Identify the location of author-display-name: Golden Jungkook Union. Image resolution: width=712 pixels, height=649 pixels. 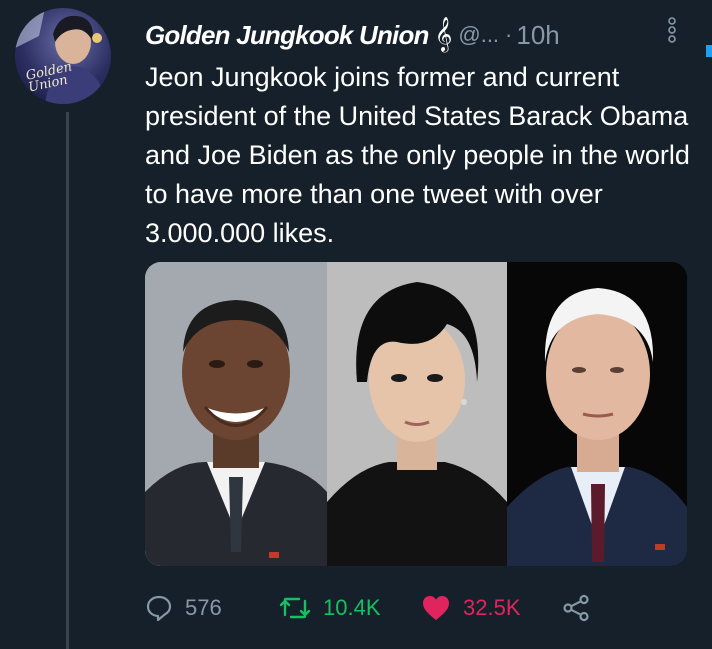
(287, 35).